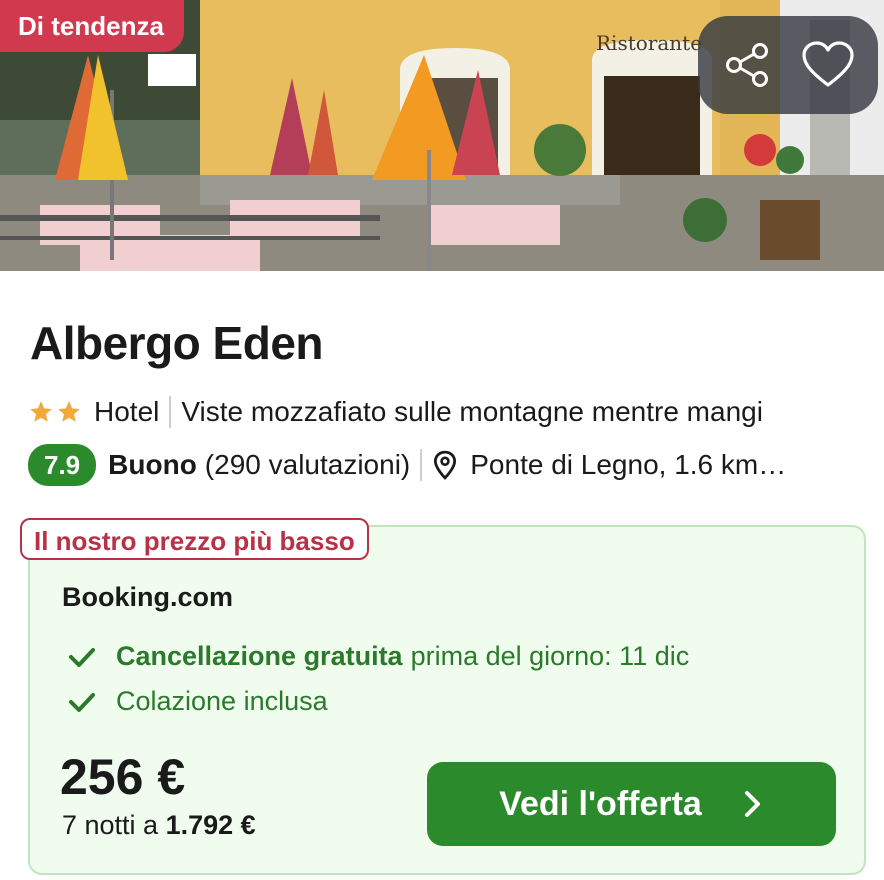 The height and width of the screenshot is (880, 884). I want to click on review-count: (290 valutazioni), so click(307, 465).